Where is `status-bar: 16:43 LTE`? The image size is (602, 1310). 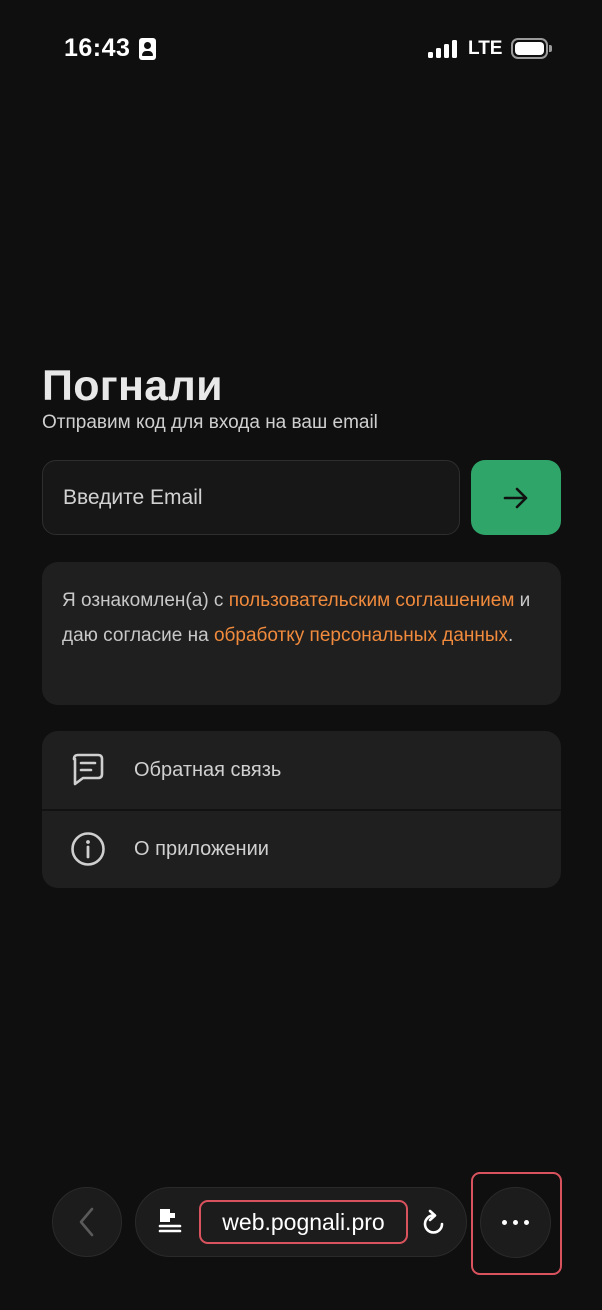 status-bar: 16:43 LTE is located at coordinates (301, 50).